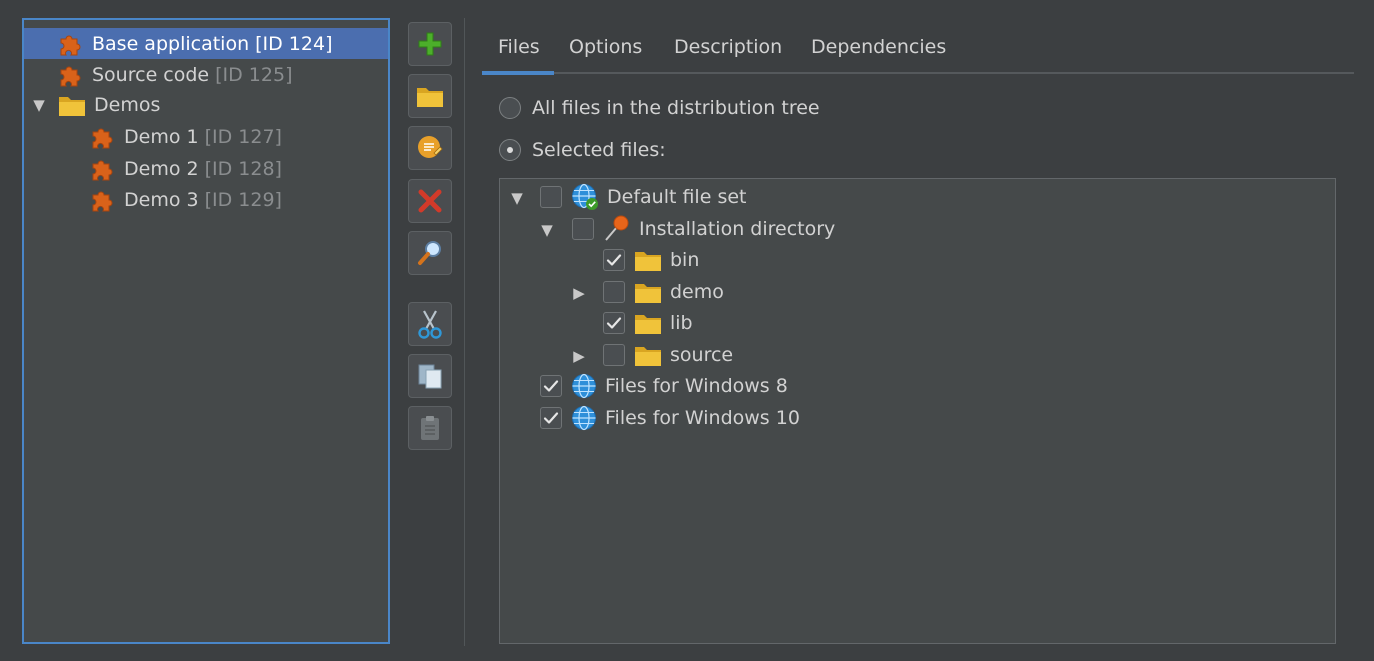 The width and height of the screenshot is (1374, 661). What do you see at coordinates (161, 136) in the screenshot?
I see `tree-item-label: Demo 1` at bounding box center [161, 136].